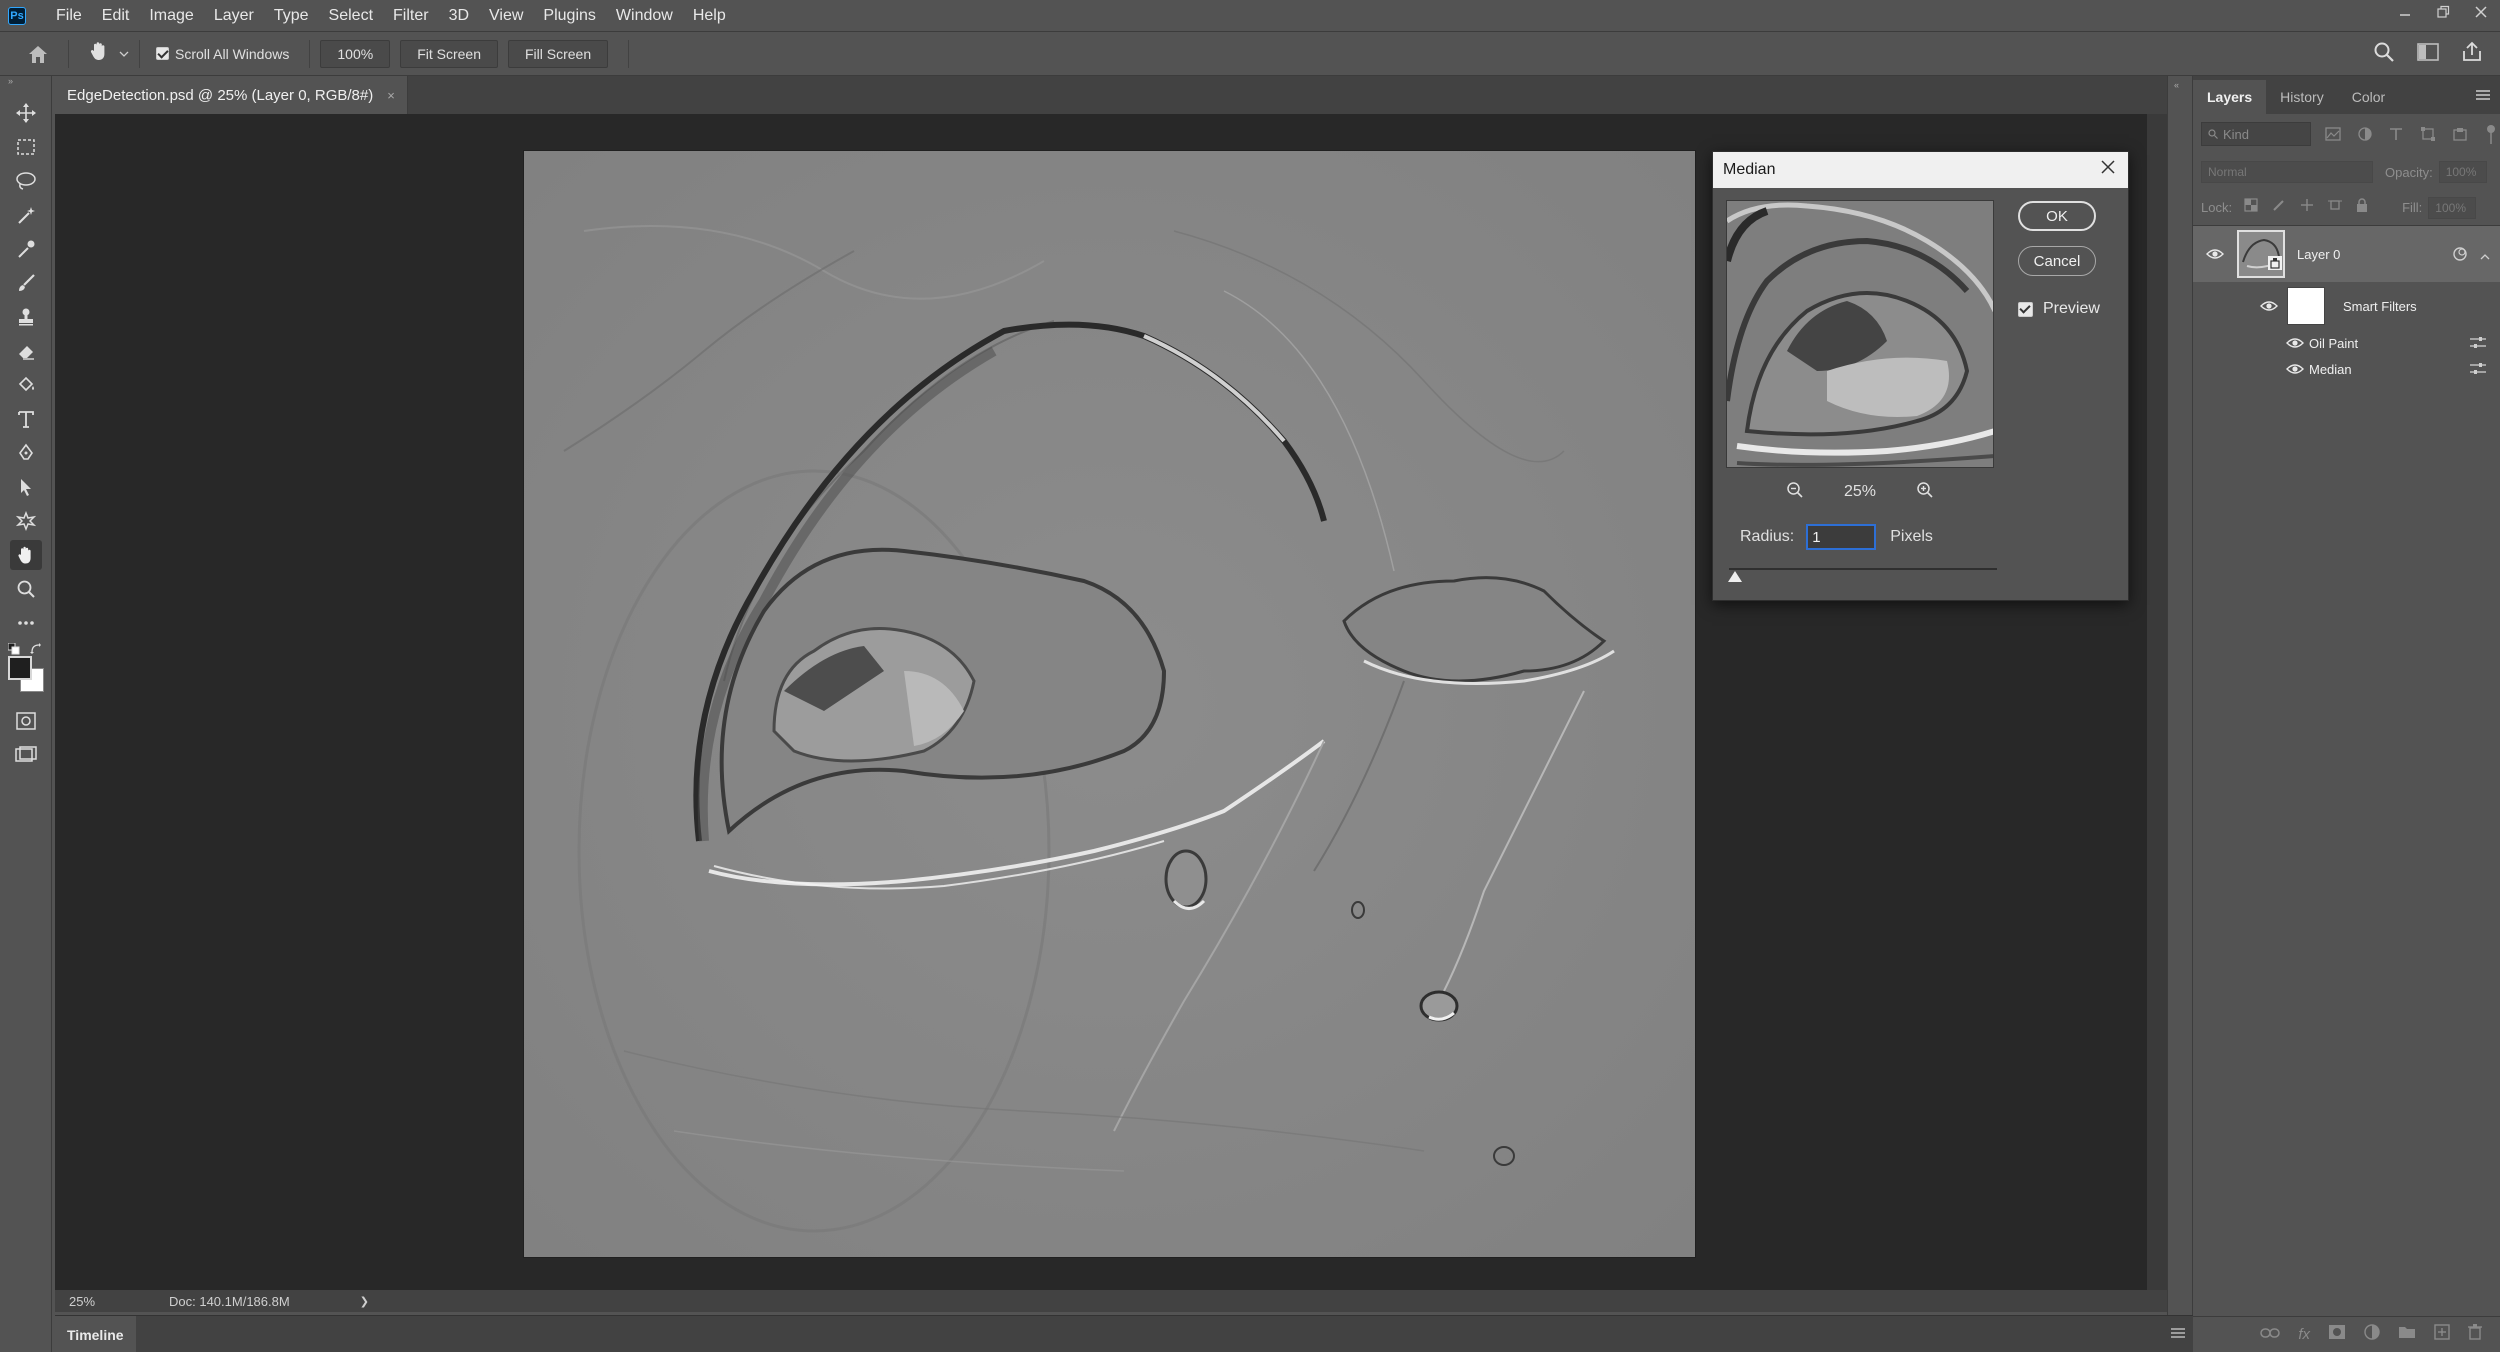 This screenshot has height=1352, width=2500. What do you see at coordinates (2251, 207) in the screenshot?
I see `lock-transparent-icon` at bounding box center [2251, 207].